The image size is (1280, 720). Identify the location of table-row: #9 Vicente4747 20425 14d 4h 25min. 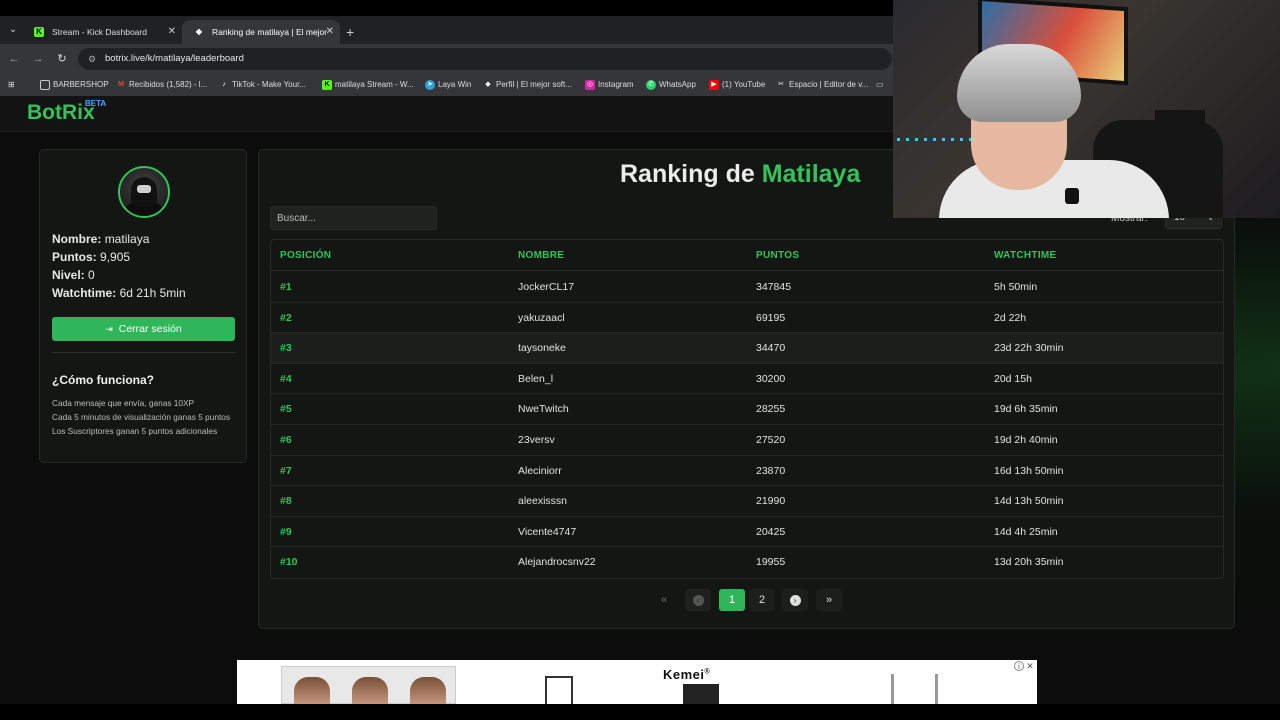
(747, 532).